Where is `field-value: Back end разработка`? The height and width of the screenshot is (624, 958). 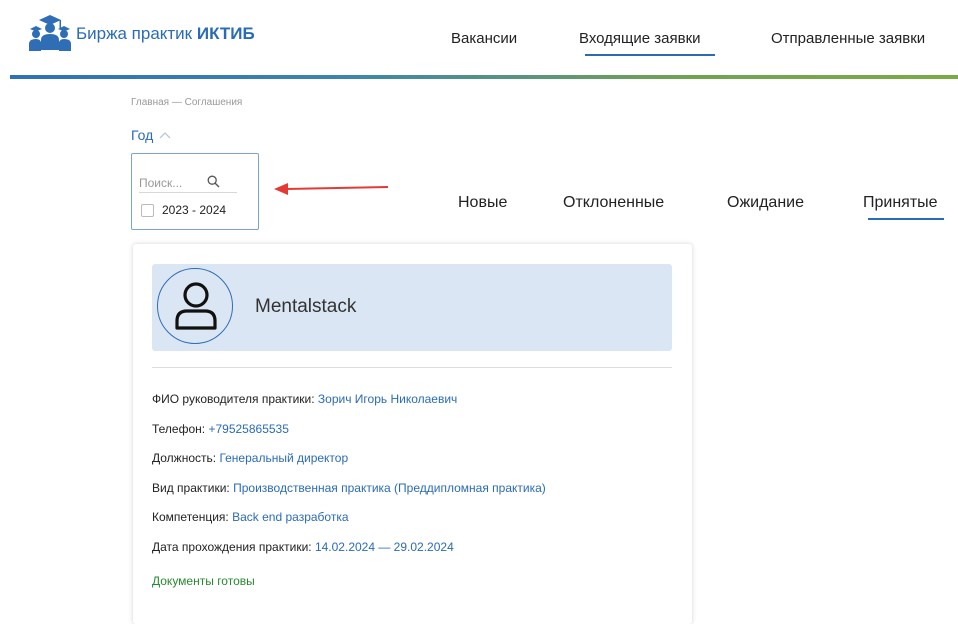
field-value: Back end разработка is located at coordinates (290, 517).